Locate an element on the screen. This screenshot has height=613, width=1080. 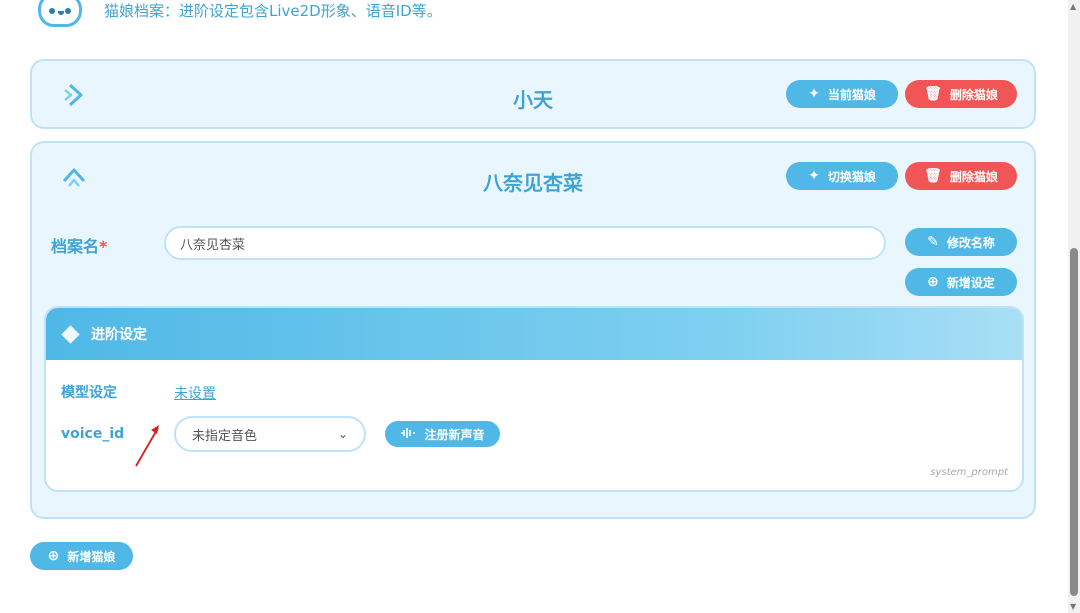
switch-profile-button: ✦ 切换猫娘 is located at coordinates (842, 176).